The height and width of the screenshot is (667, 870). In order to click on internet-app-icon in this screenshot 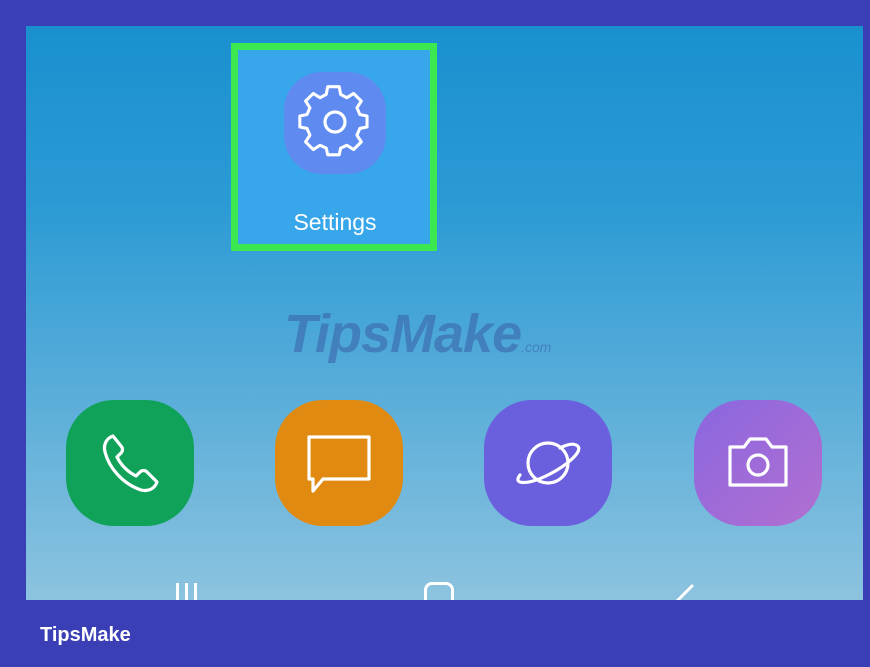, I will do `click(548, 463)`.